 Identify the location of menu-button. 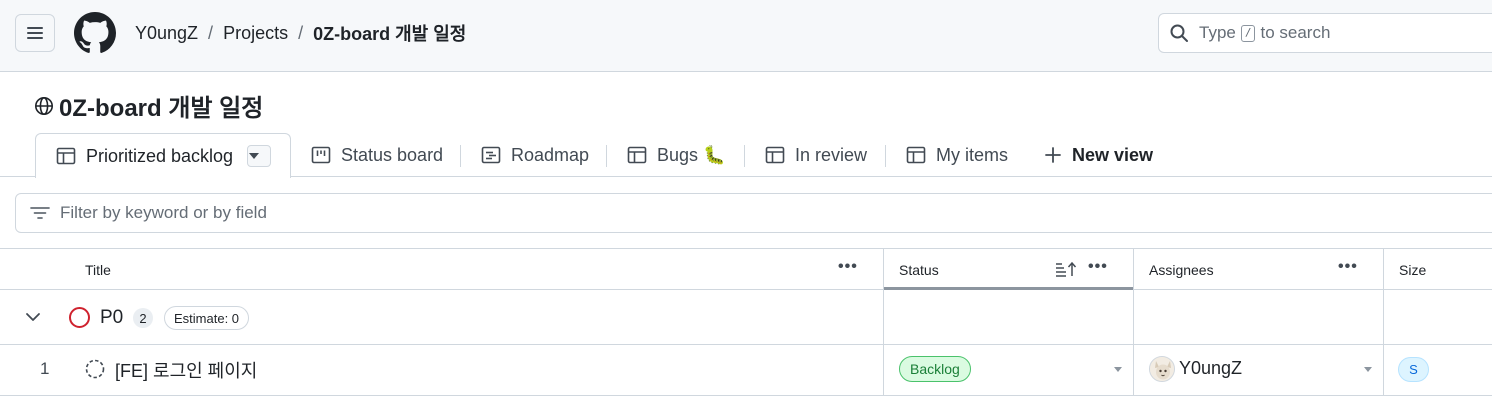
(35, 33).